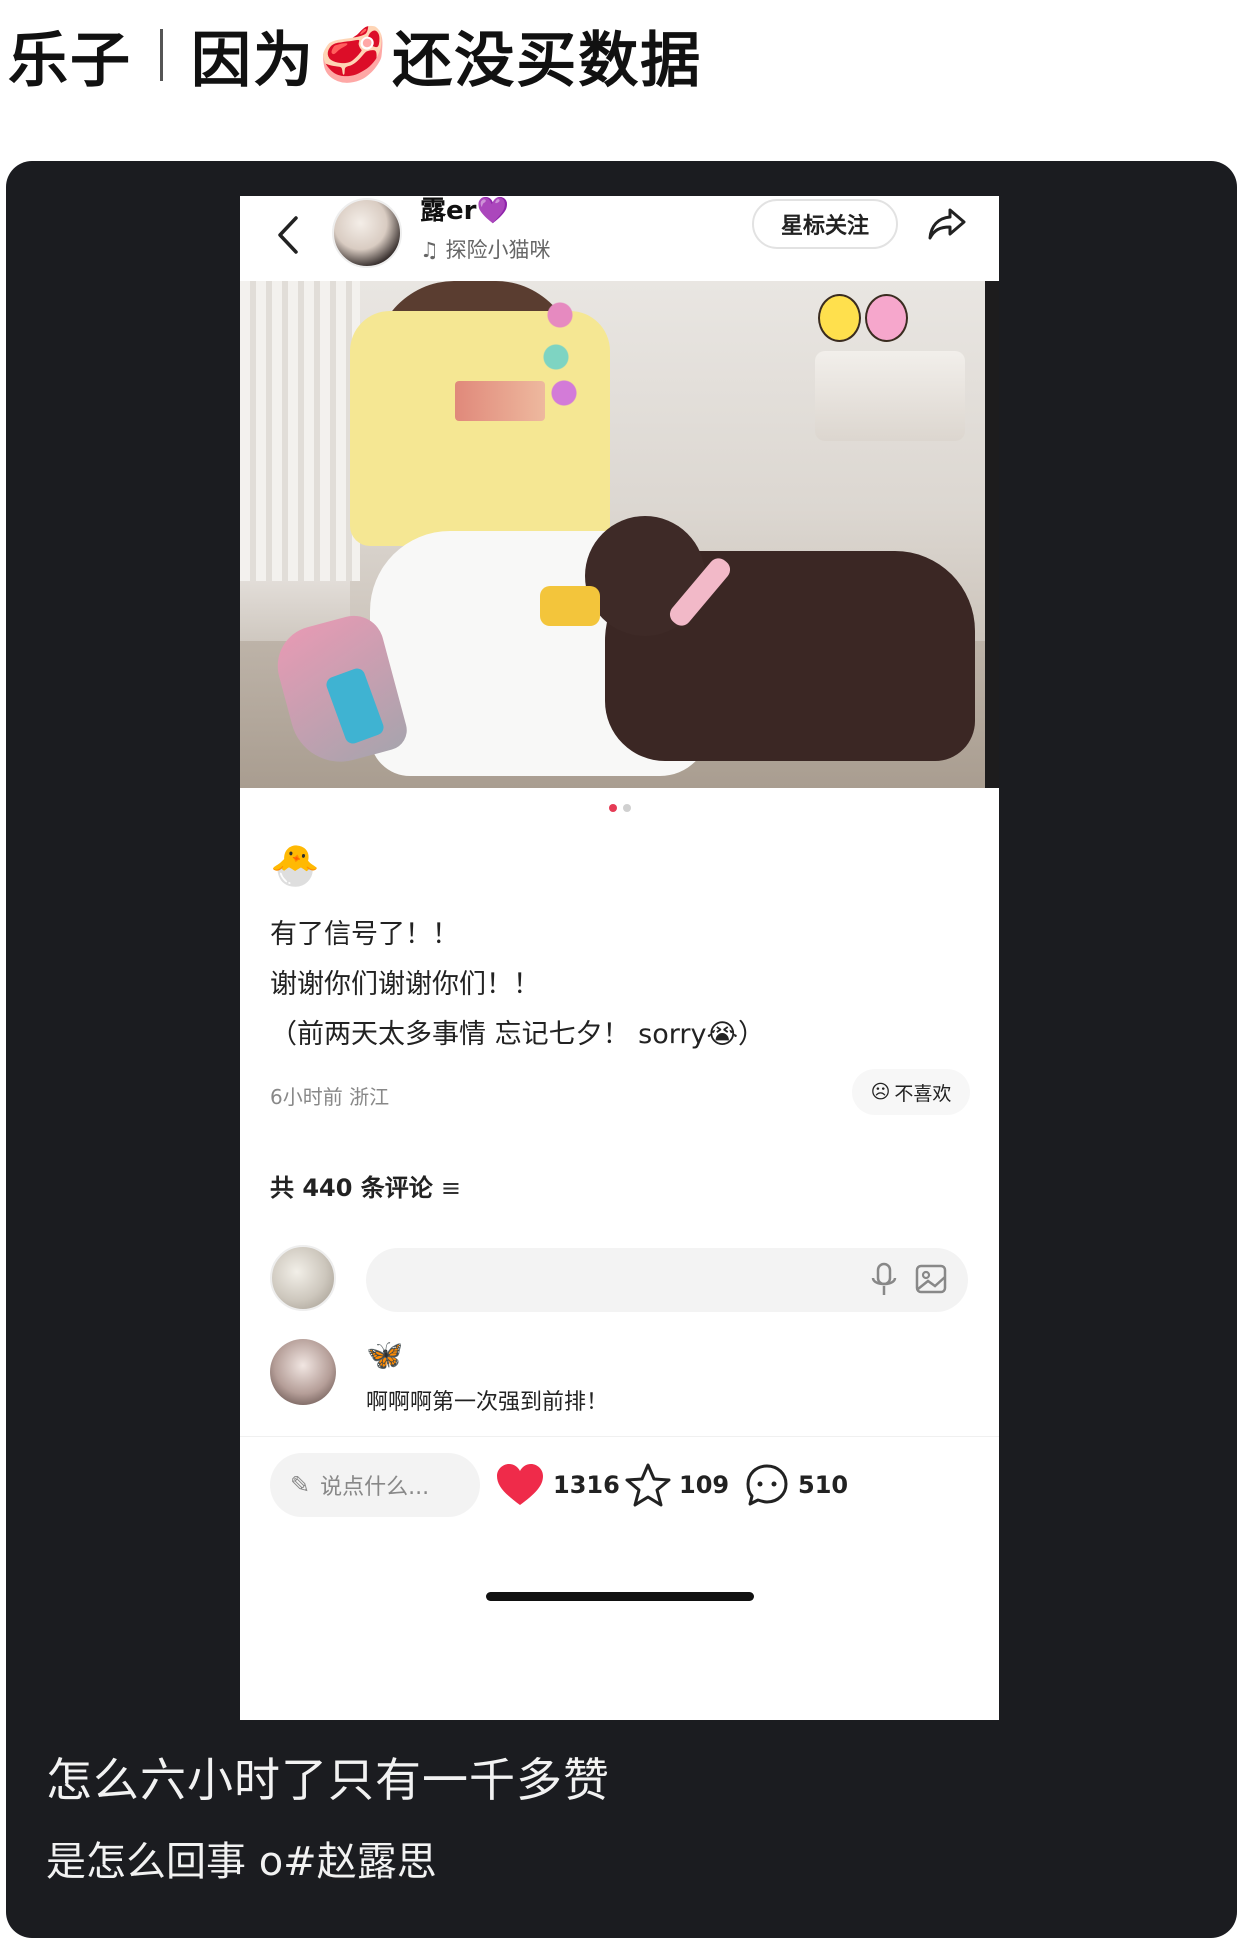 The image size is (1243, 1949). What do you see at coordinates (253, 60) in the screenshot?
I see `title-right-before: 因为` at bounding box center [253, 60].